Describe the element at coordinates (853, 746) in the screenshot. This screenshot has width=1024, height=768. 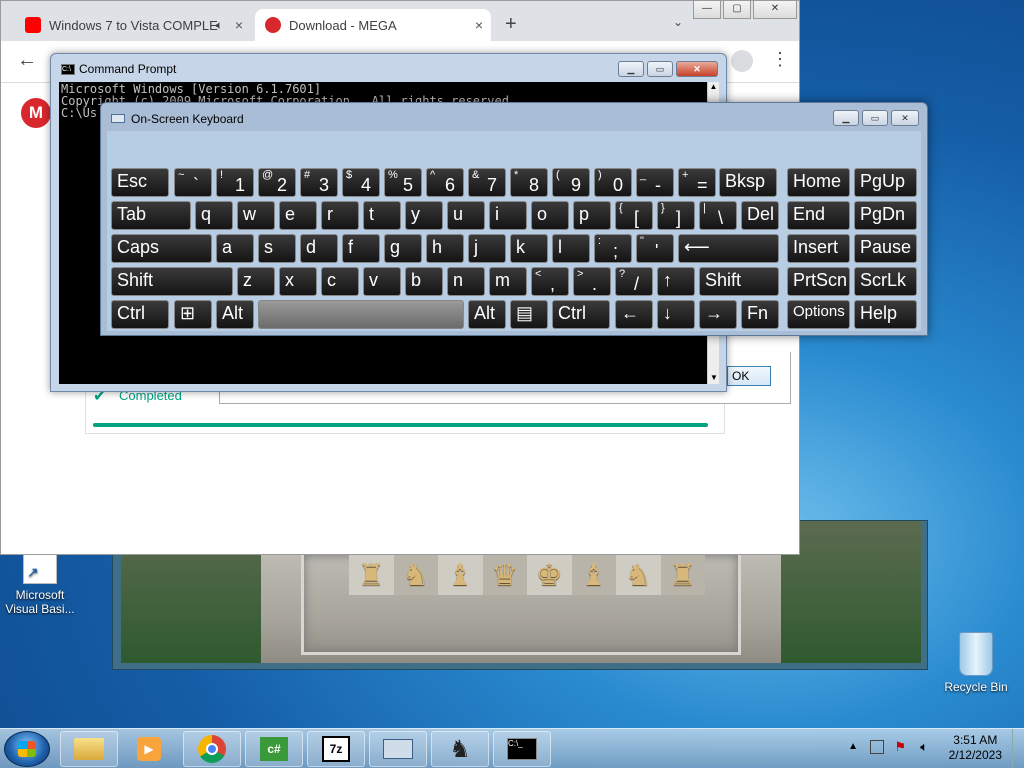
I see `show-hidden-icons-icon: ▲` at that location.